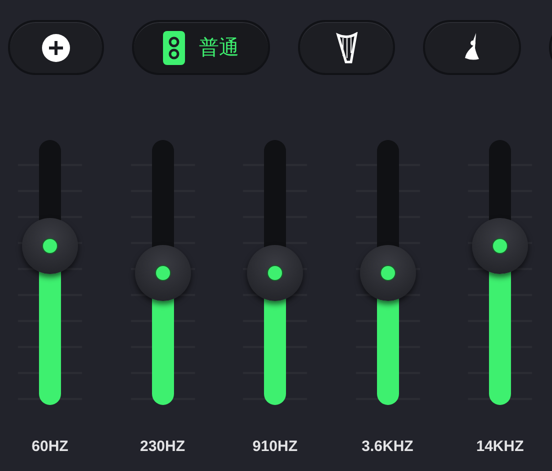  What do you see at coordinates (275, 446) in the screenshot?
I see `frequency-label: 910HZ` at bounding box center [275, 446].